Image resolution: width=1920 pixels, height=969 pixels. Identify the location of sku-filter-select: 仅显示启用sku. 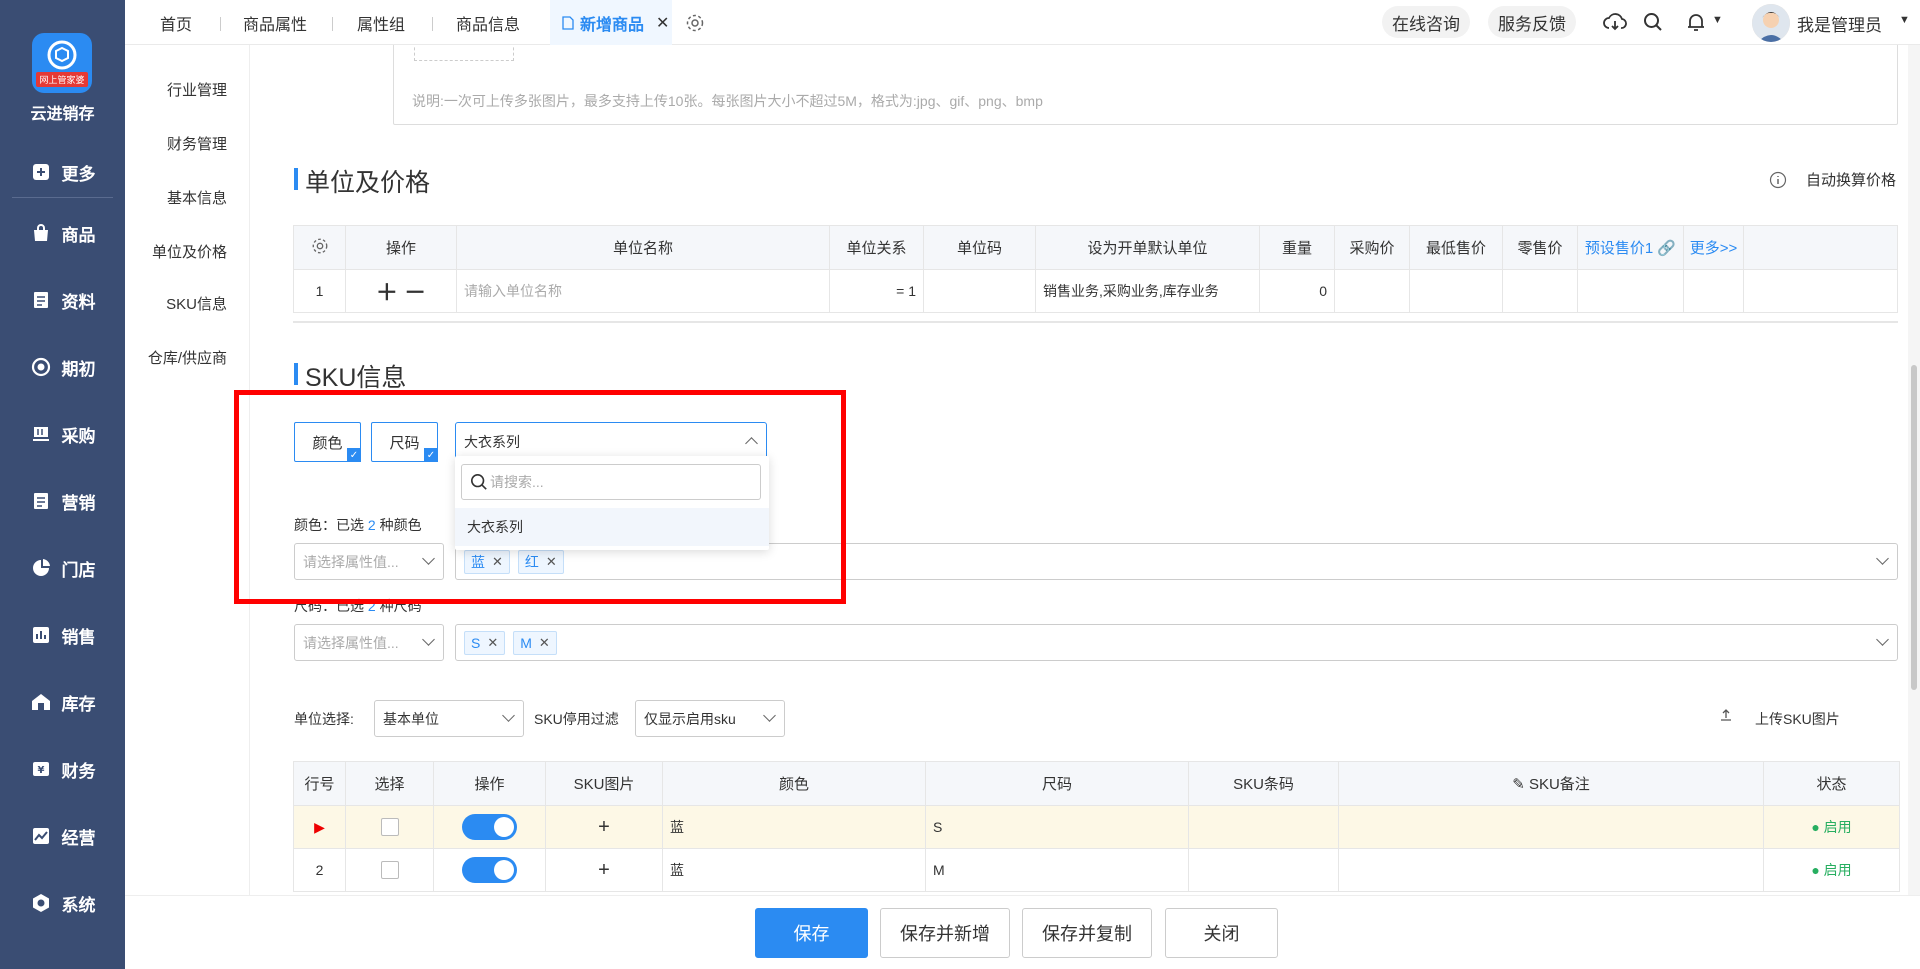
(710, 718).